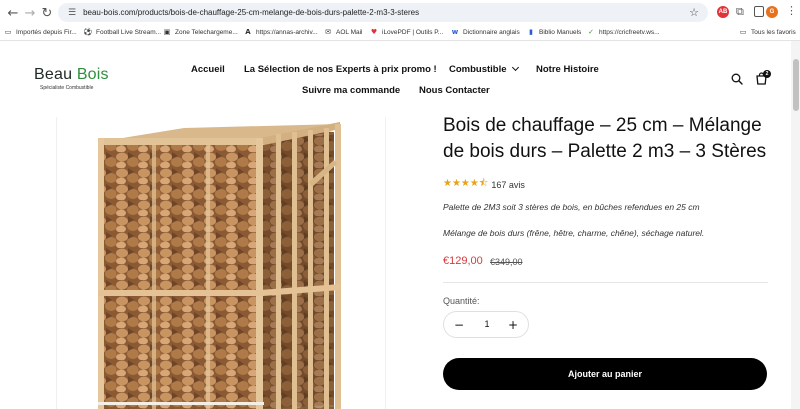 This screenshot has height=409, width=800. What do you see at coordinates (459, 325) in the screenshot?
I see `decrease-quantity-button: −` at bounding box center [459, 325].